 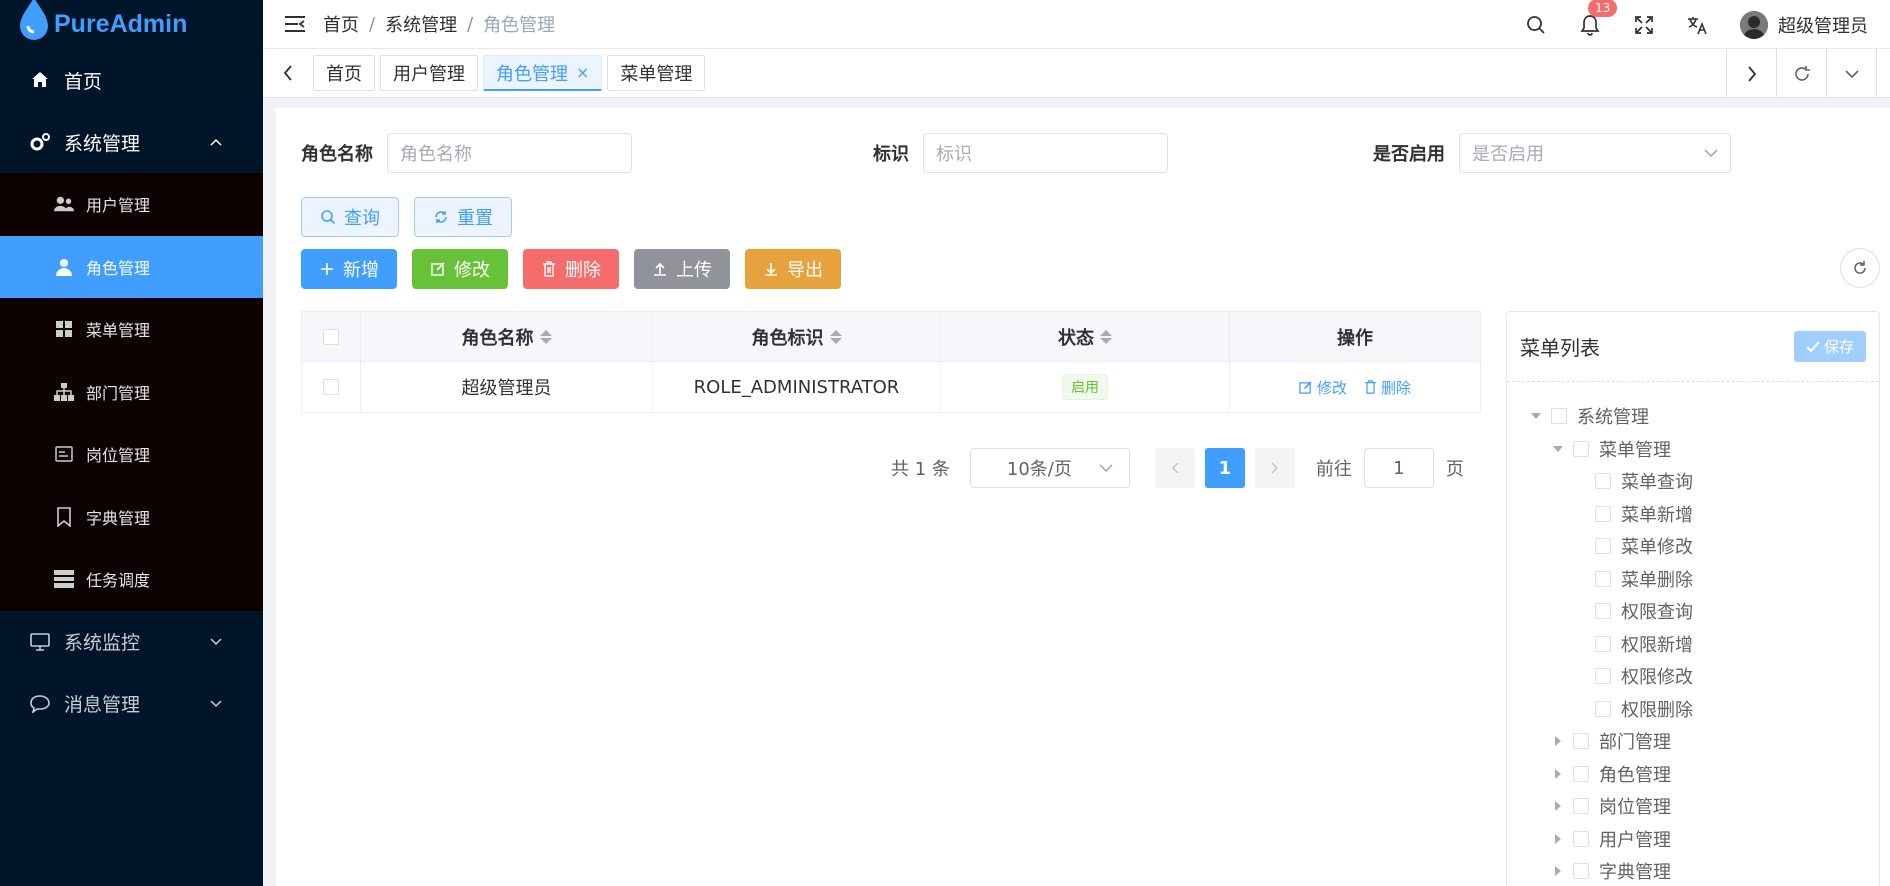 I want to click on tags-scroll-left, so click(x=288, y=73).